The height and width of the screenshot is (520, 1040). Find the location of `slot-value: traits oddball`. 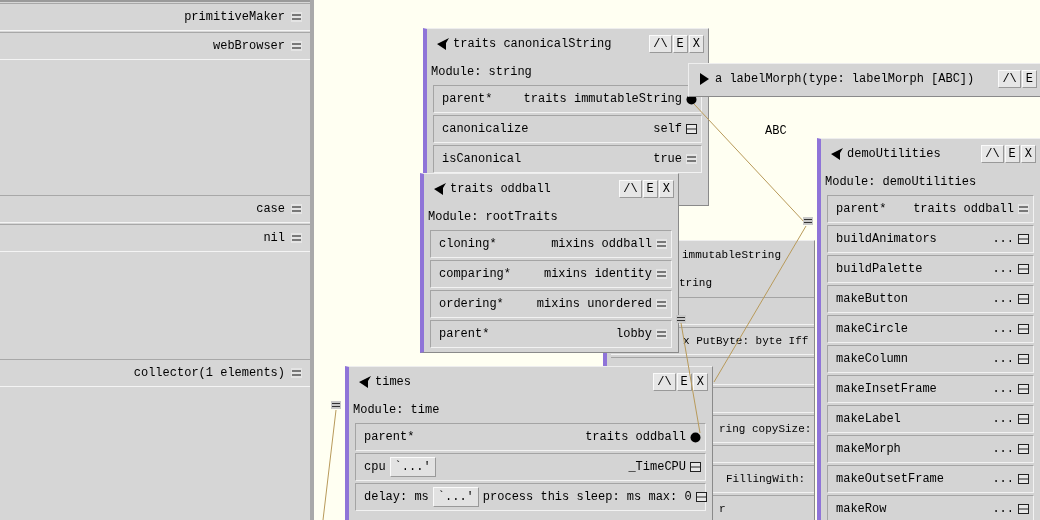

slot-value: traits oddball is located at coordinates (635, 437).